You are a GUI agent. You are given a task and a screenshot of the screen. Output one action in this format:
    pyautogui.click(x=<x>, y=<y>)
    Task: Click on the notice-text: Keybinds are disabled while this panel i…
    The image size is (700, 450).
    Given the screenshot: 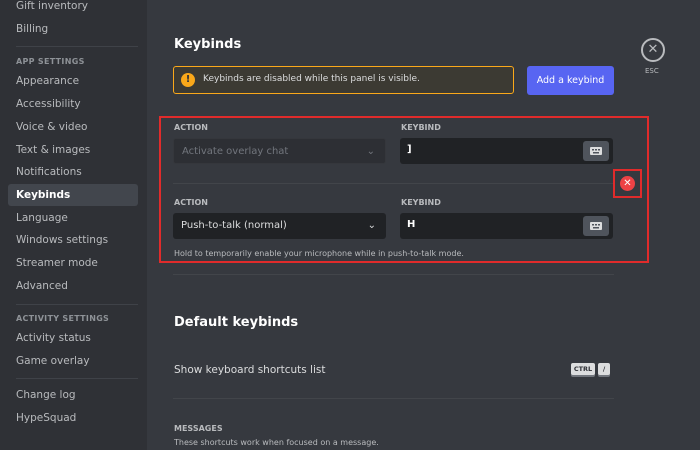 What is the action you would take?
    pyautogui.click(x=311, y=79)
    